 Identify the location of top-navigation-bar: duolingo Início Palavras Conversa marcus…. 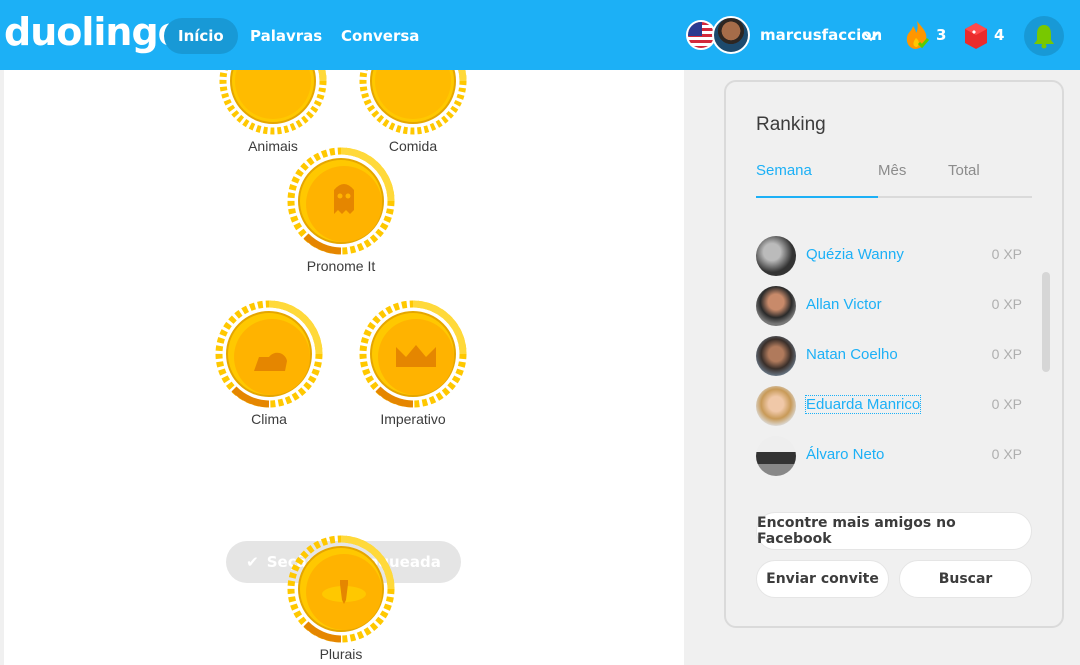
(540, 35).